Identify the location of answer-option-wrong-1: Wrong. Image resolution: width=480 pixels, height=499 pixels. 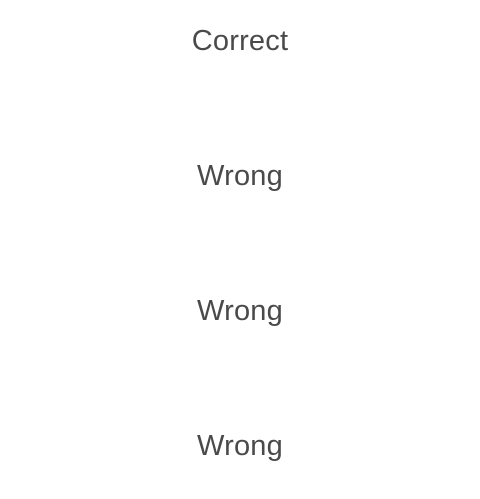
(240, 176).